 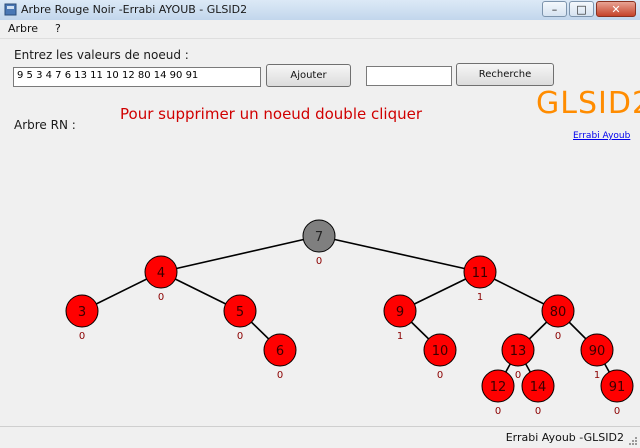 I want to click on tree-node-7: 70, so click(x=319, y=243).